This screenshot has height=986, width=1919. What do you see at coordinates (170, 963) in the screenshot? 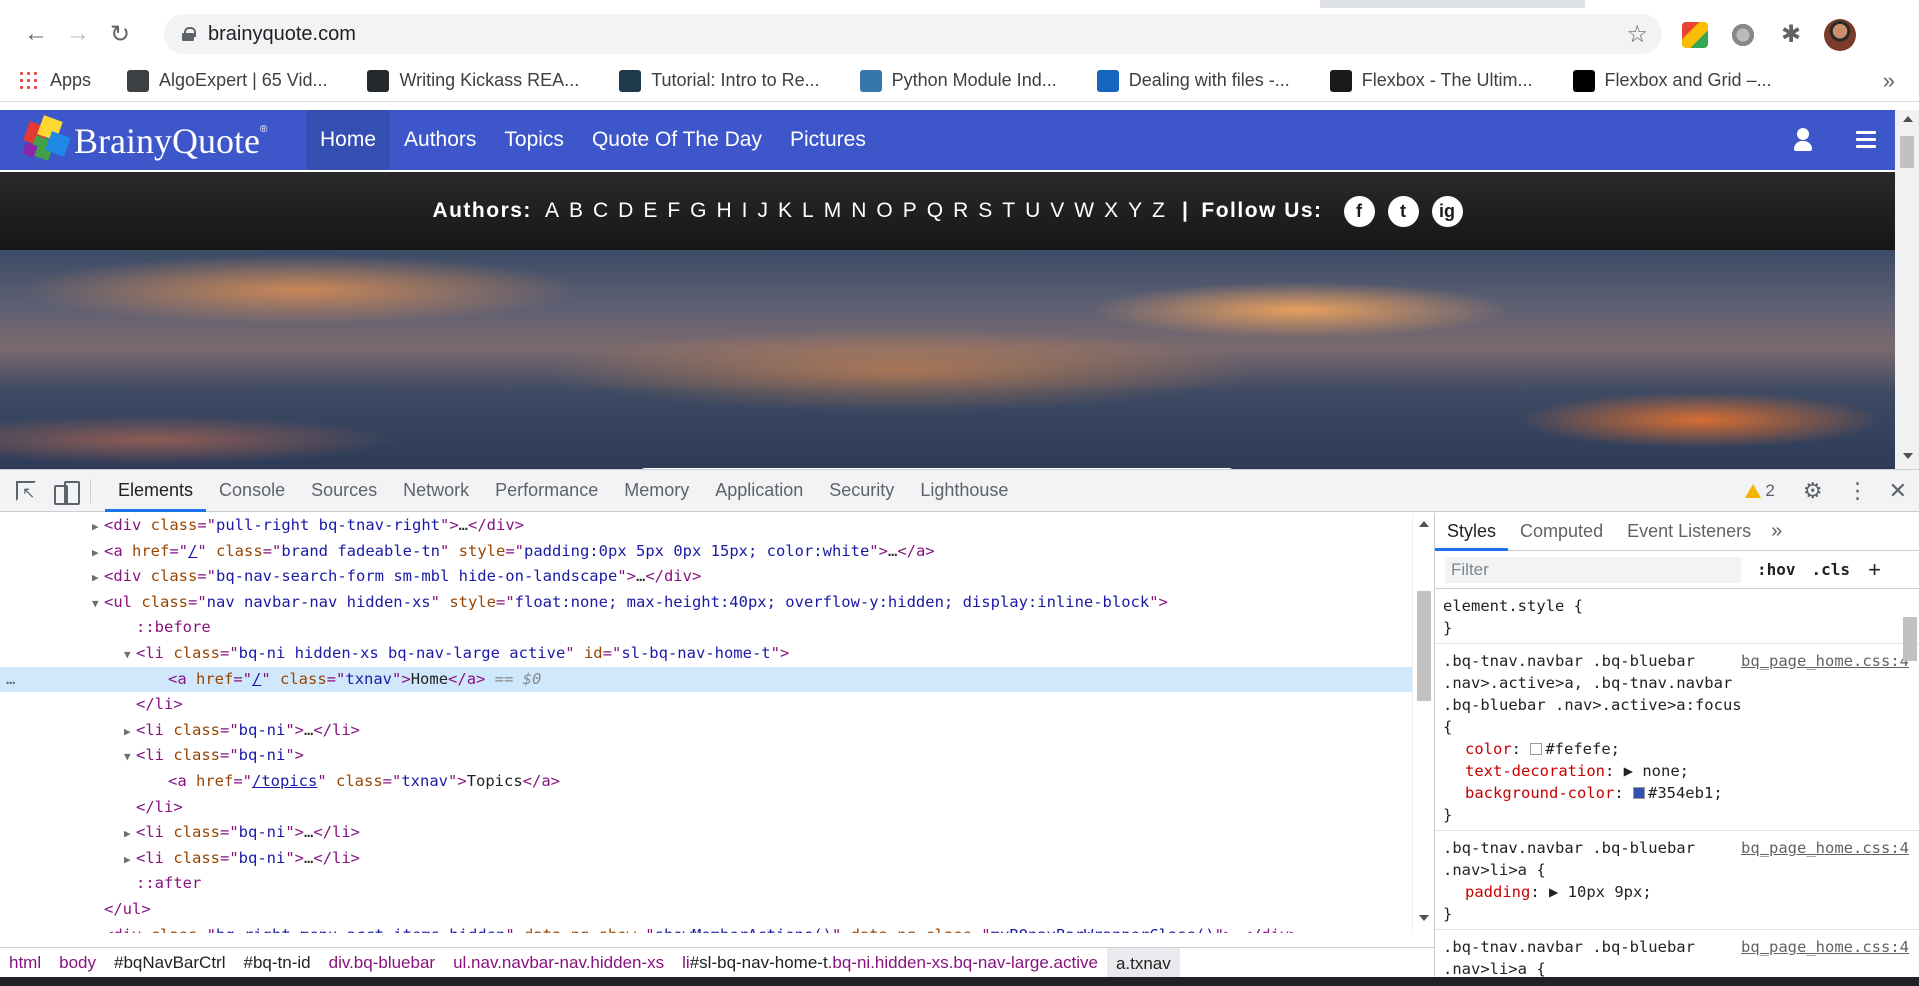
I see `breadcrumb-item: #bqNavBarCtrl` at bounding box center [170, 963].